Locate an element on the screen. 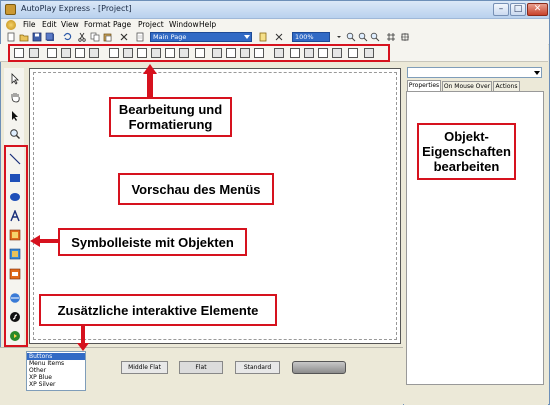  select-pointer-icon is located at coordinates (15, 79).